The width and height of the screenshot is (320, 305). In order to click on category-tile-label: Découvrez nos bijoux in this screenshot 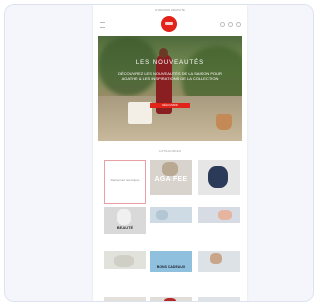, I will do `click(125, 180)`.